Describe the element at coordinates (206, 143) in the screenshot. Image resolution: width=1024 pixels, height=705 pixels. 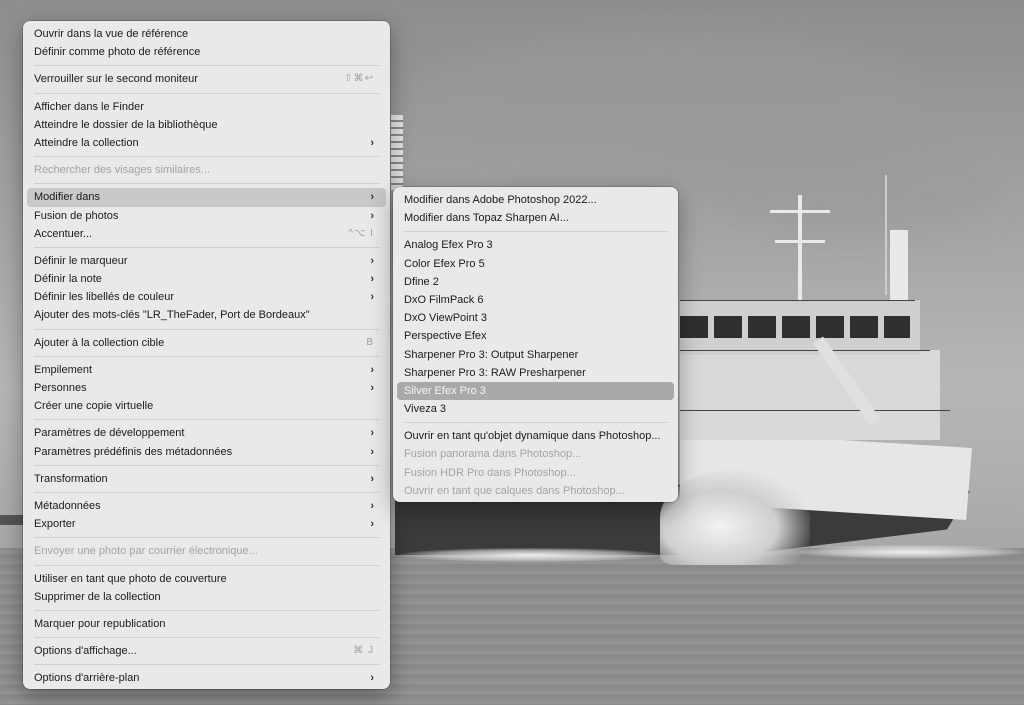
I see `menu-item-atteindre-la-collection: Atteindre la collection ›` at that location.